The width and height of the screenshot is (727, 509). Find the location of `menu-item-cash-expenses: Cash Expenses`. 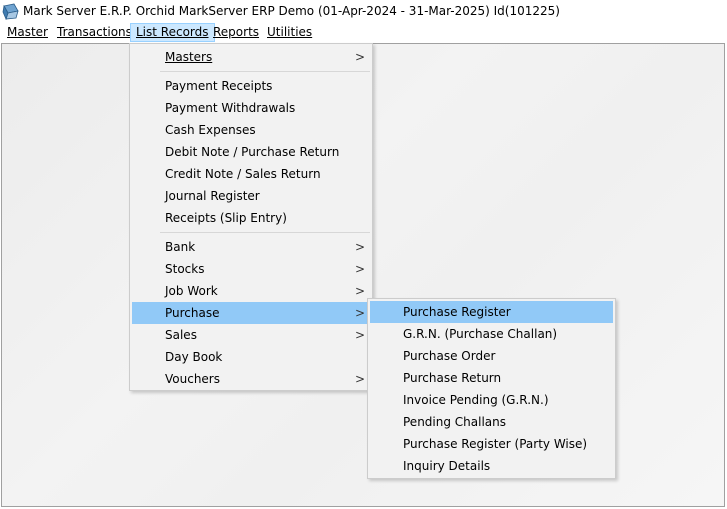

menu-item-cash-expenses: Cash Expenses is located at coordinates (251, 130).